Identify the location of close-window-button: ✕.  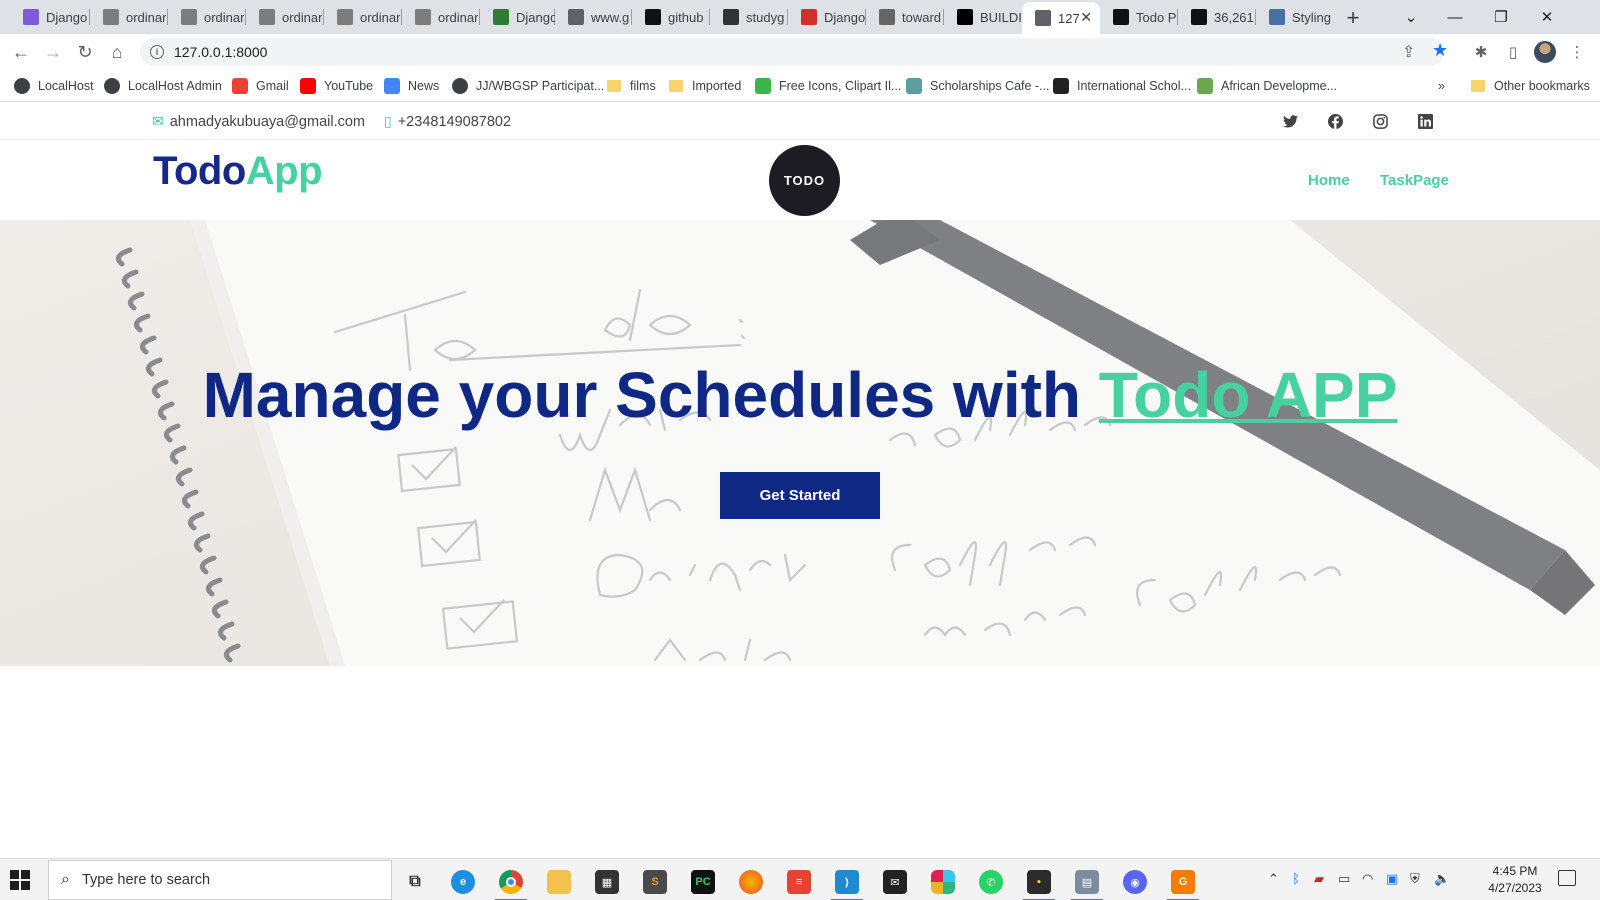
(1547, 17).